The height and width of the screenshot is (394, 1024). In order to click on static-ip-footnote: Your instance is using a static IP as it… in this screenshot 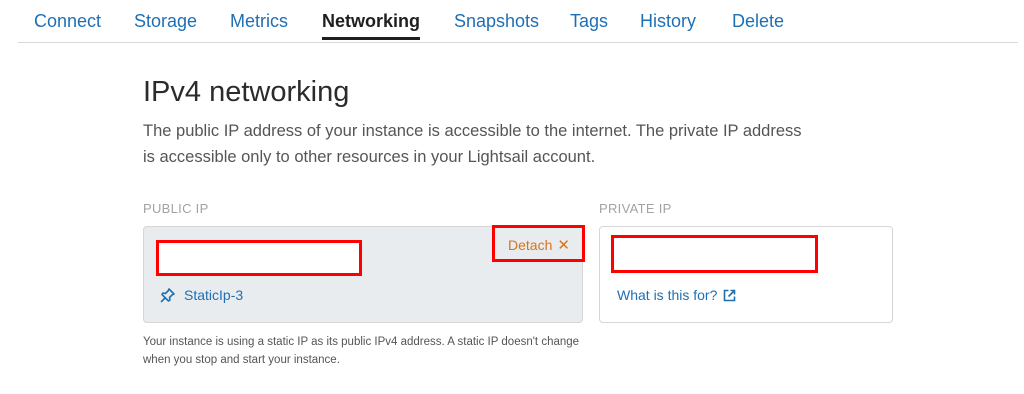, I will do `click(361, 351)`.